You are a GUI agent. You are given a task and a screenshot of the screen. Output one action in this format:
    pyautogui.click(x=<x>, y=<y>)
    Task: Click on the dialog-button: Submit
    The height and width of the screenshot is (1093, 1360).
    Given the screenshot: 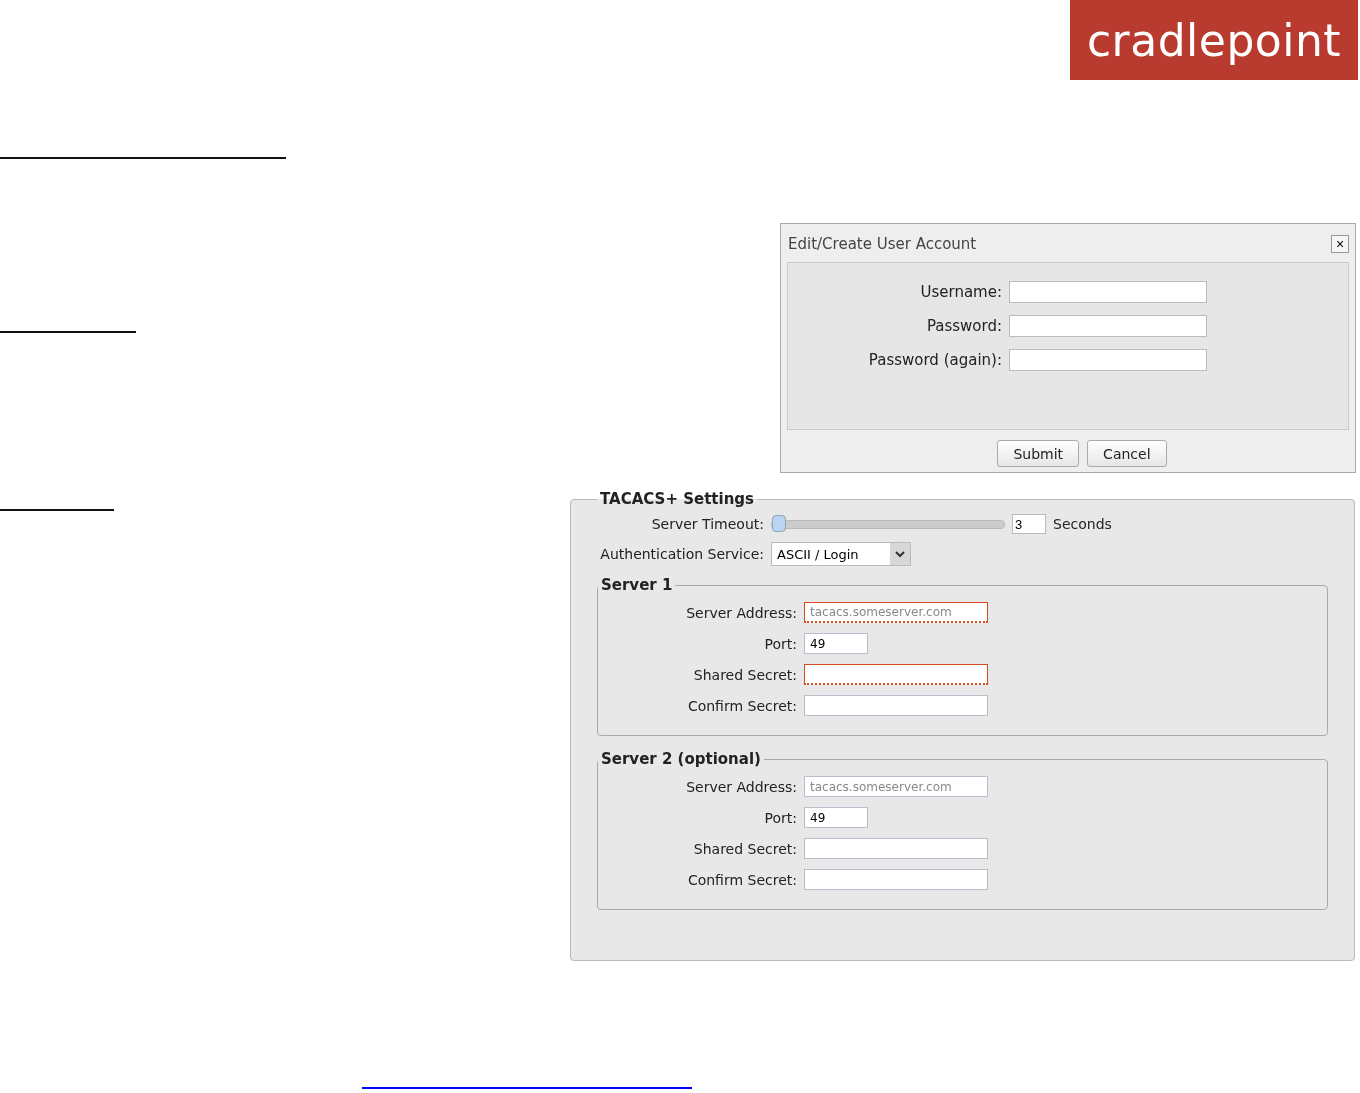 What is the action you would take?
    pyautogui.click(x=1038, y=453)
    